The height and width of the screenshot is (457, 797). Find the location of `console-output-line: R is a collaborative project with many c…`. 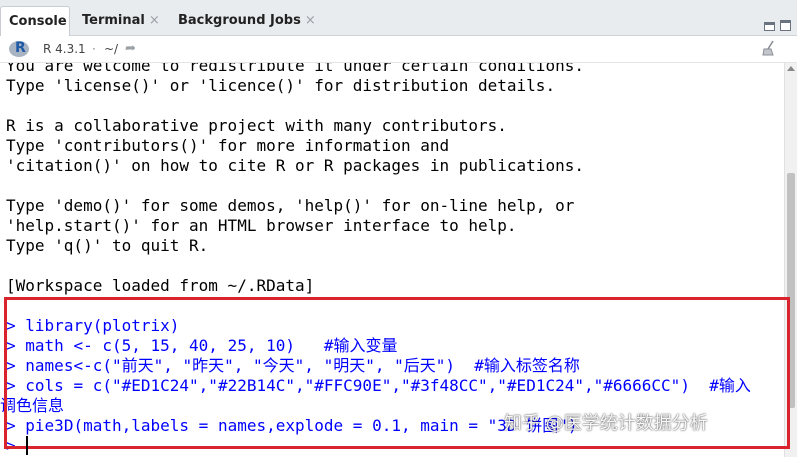

console-output-line: R is a collaborative project with many c… is located at coordinates (256, 125).